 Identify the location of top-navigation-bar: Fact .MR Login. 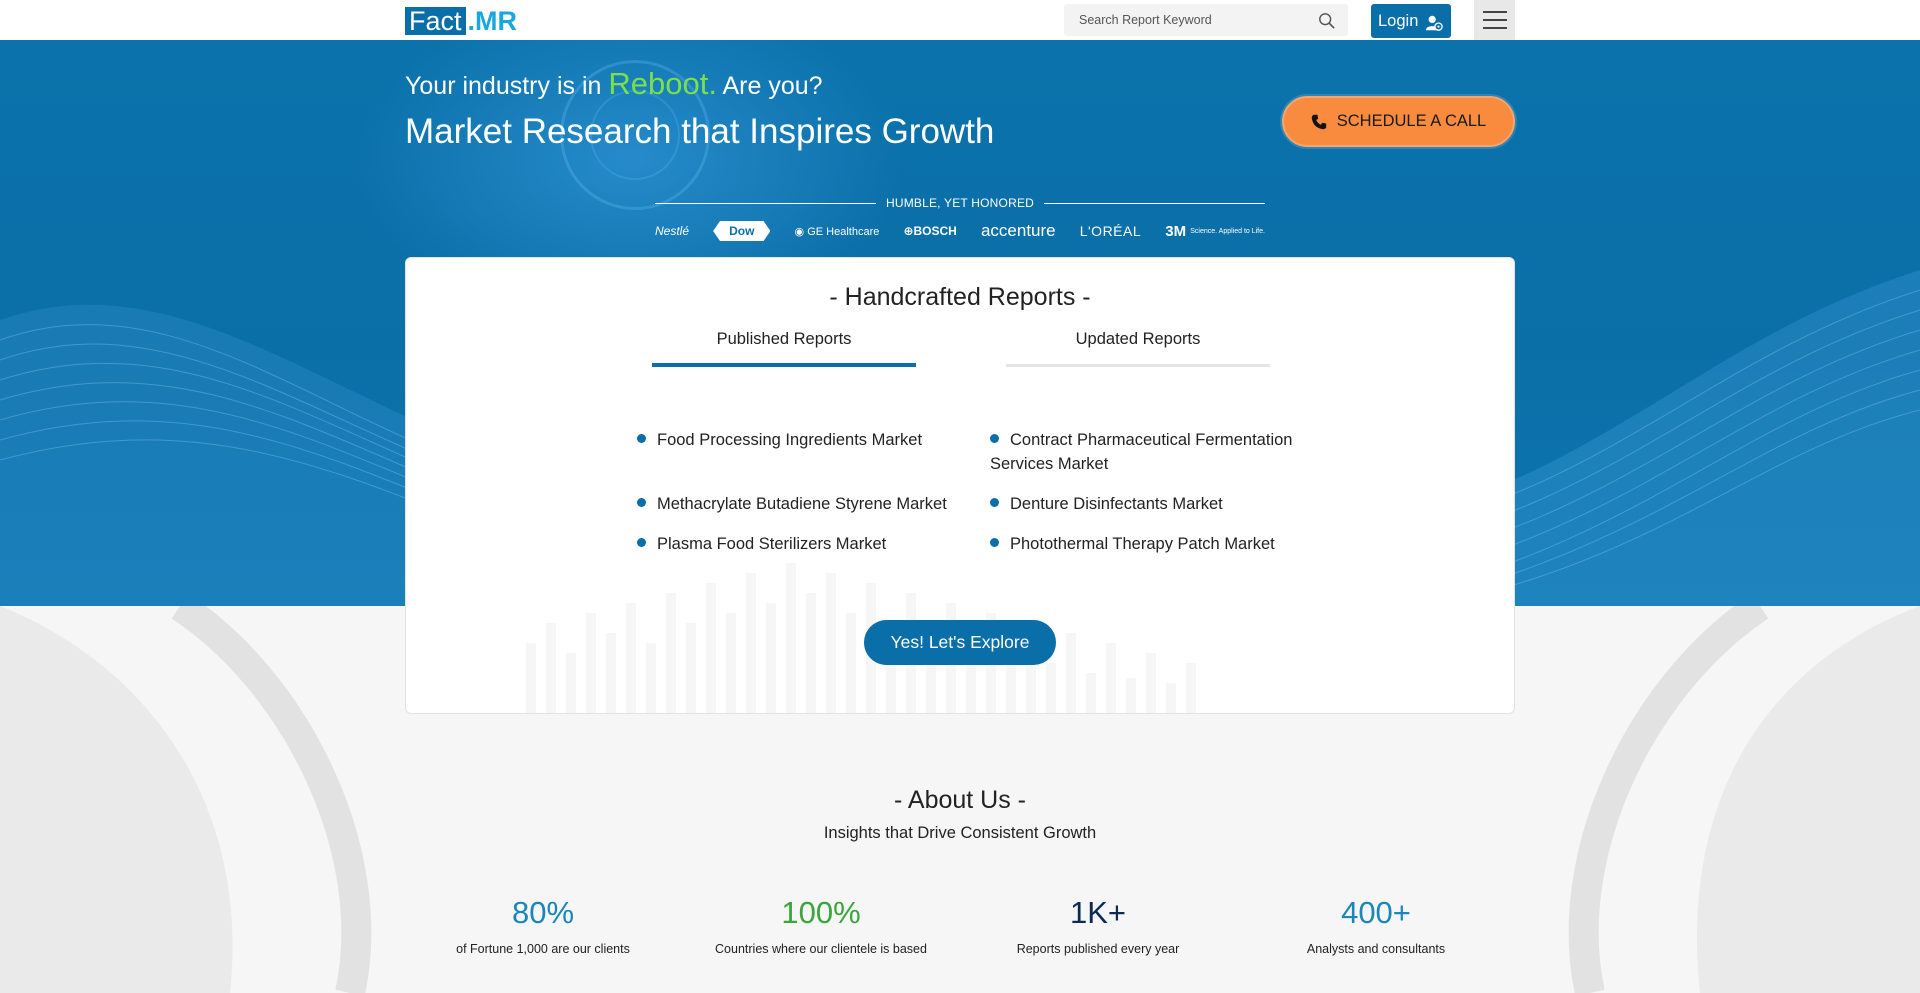
(960, 20).